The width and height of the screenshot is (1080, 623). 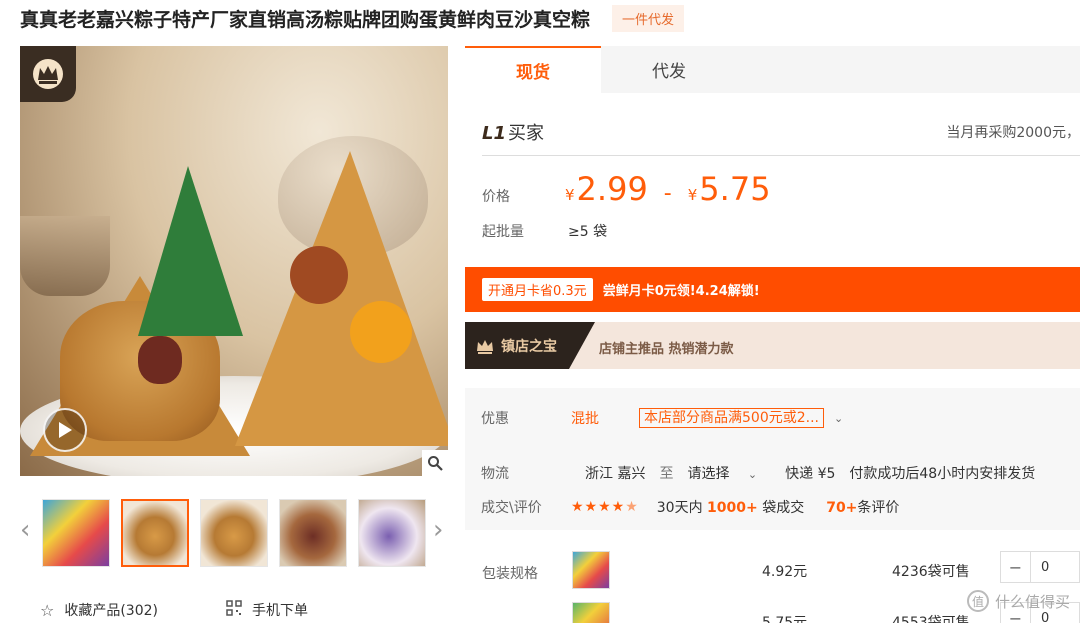 I want to click on ship-to: 至, so click(x=666, y=474).